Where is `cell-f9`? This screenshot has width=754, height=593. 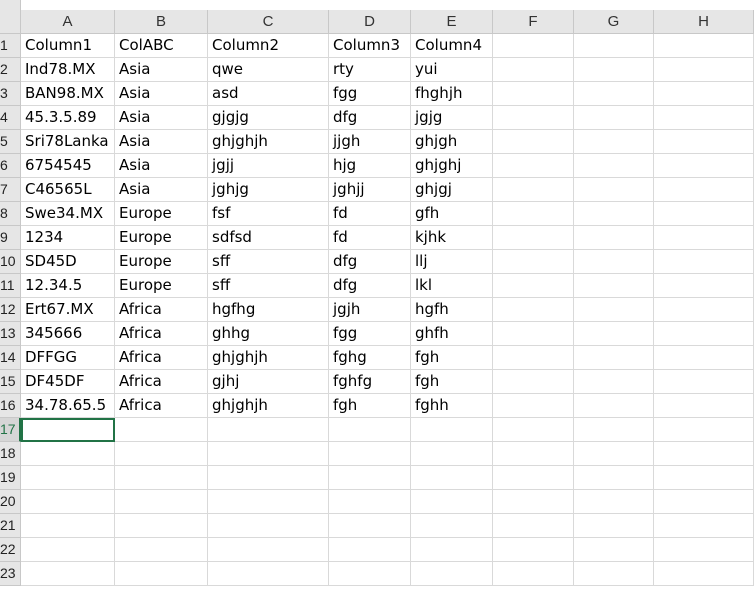 cell-f9 is located at coordinates (533, 238).